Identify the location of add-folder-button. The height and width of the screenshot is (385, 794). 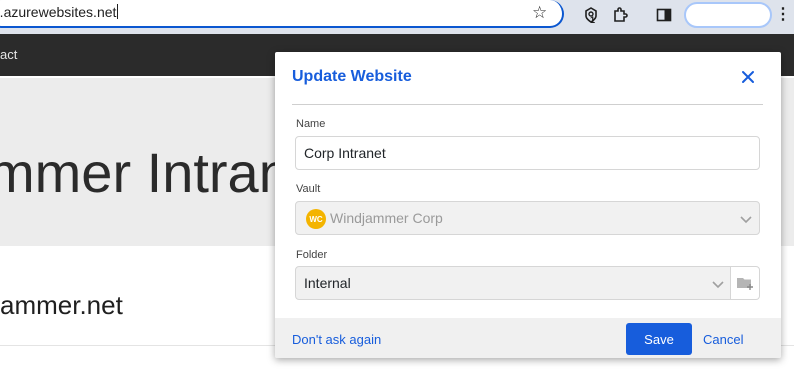
(745, 283).